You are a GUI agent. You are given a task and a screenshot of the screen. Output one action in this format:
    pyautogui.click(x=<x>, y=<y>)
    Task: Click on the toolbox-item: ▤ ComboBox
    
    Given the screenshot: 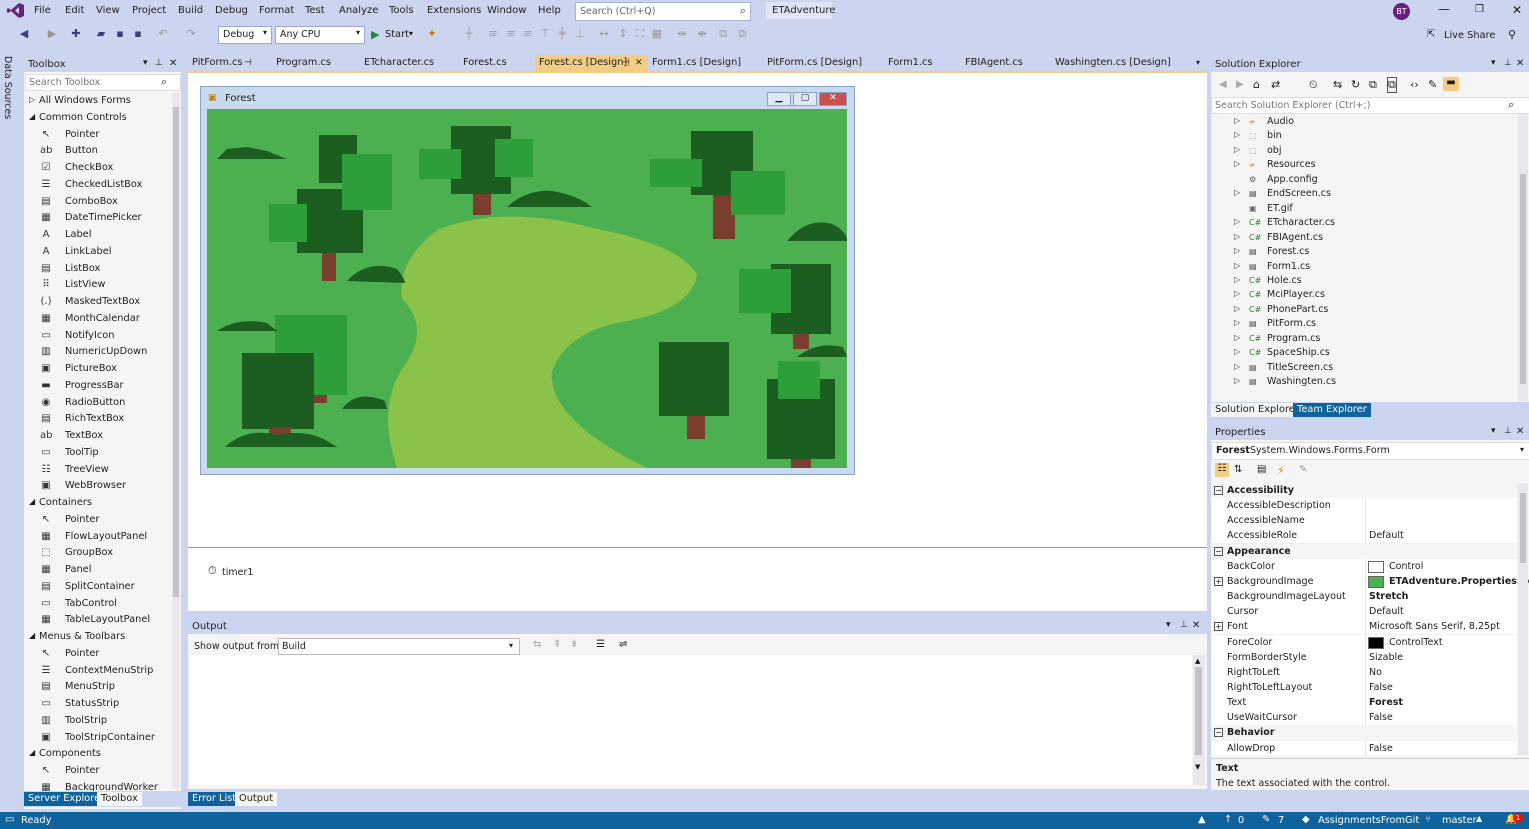 What is the action you would take?
    pyautogui.click(x=98, y=202)
    